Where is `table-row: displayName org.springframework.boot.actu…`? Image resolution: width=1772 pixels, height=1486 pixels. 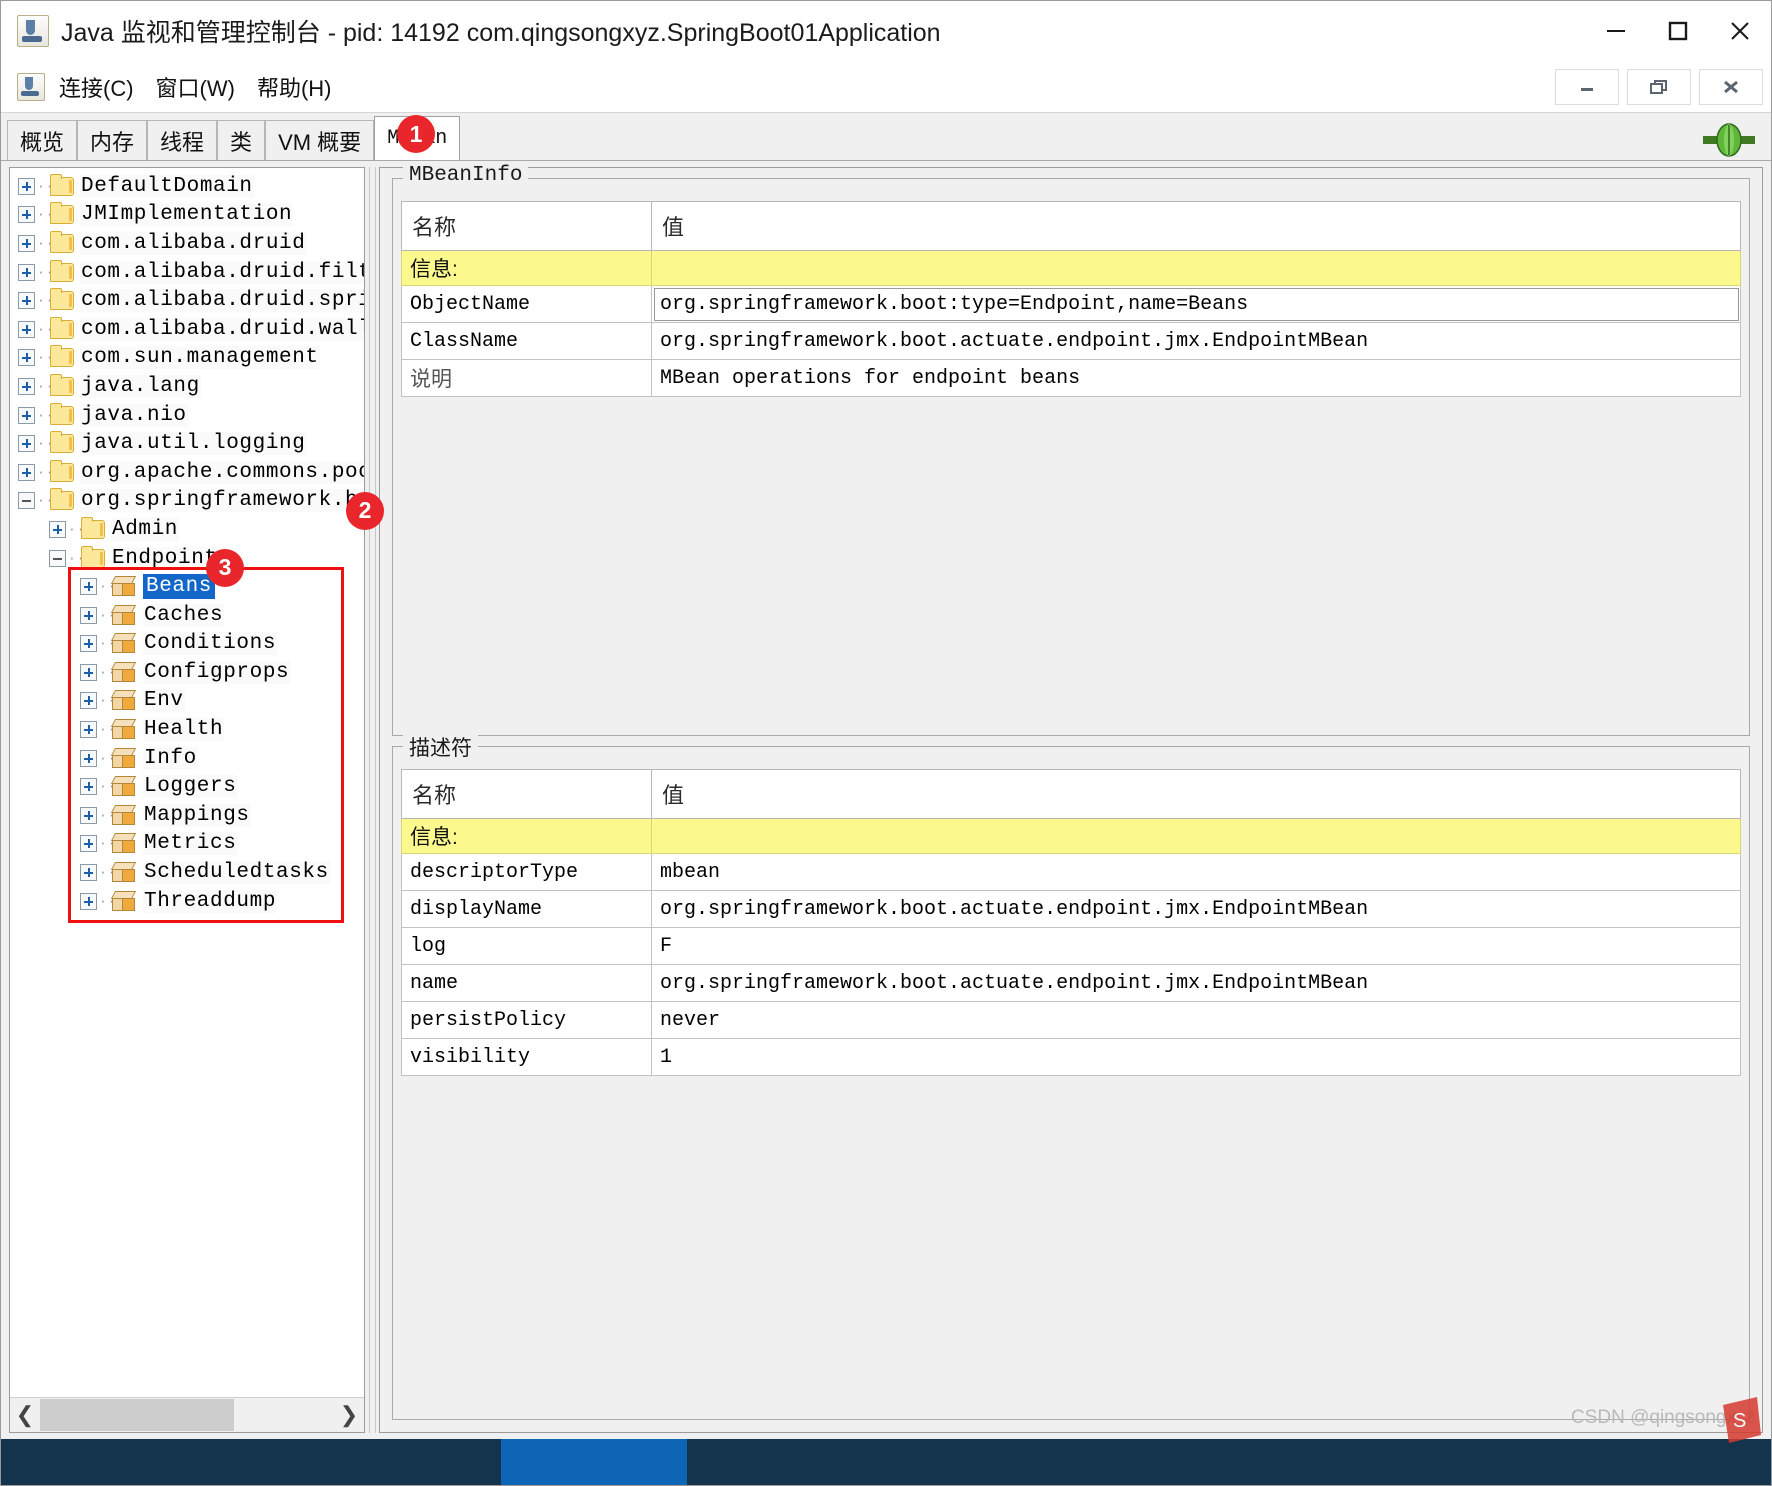 table-row: displayName org.springframework.boot.actu… is located at coordinates (1071, 909).